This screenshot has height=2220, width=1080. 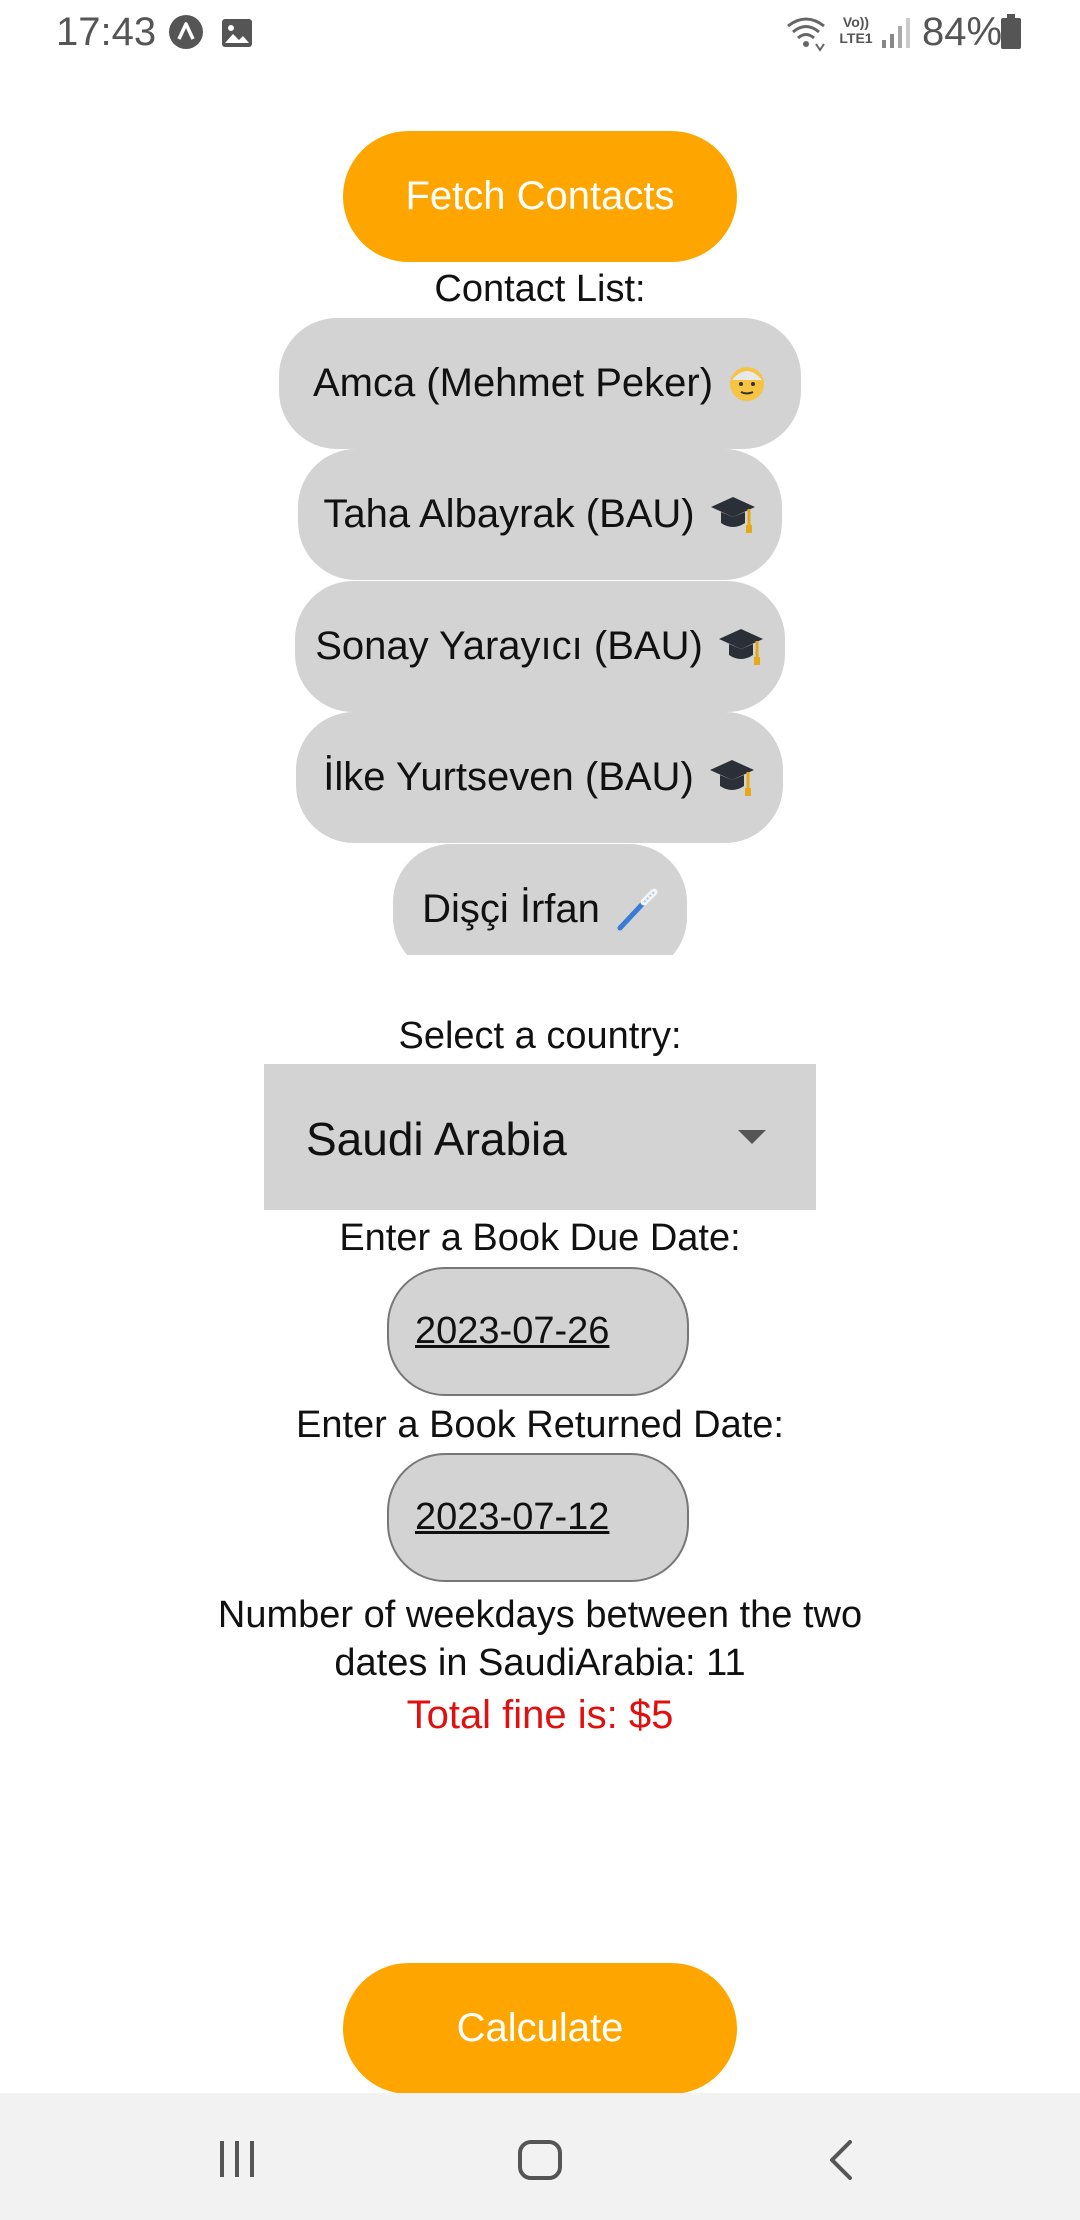 I want to click on due-date-label: Enter a Book Due Date:, so click(x=540, y=1238).